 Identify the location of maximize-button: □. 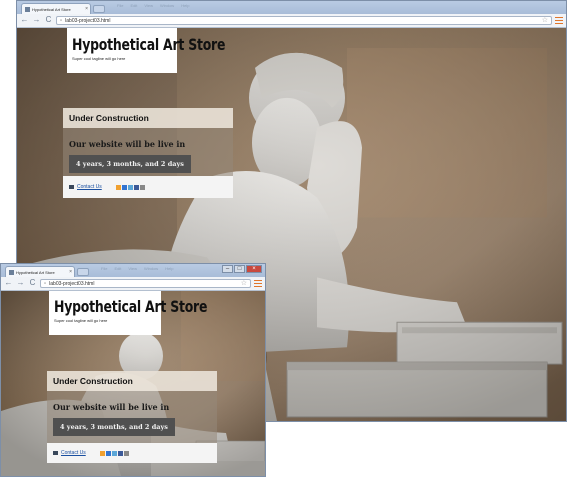
(239, 269).